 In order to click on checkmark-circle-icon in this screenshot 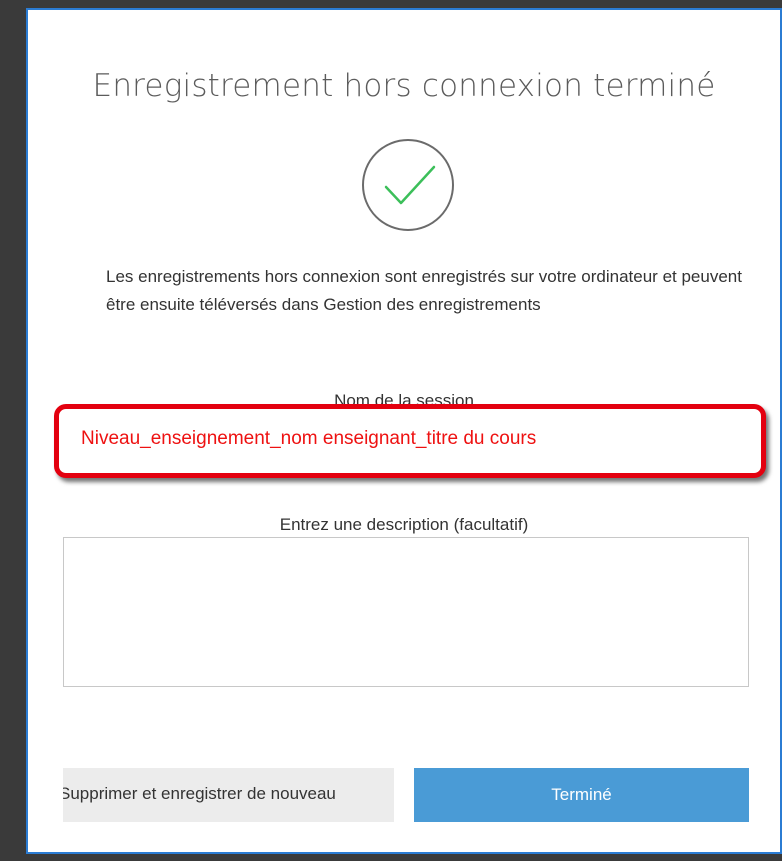, I will do `click(408, 185)`.